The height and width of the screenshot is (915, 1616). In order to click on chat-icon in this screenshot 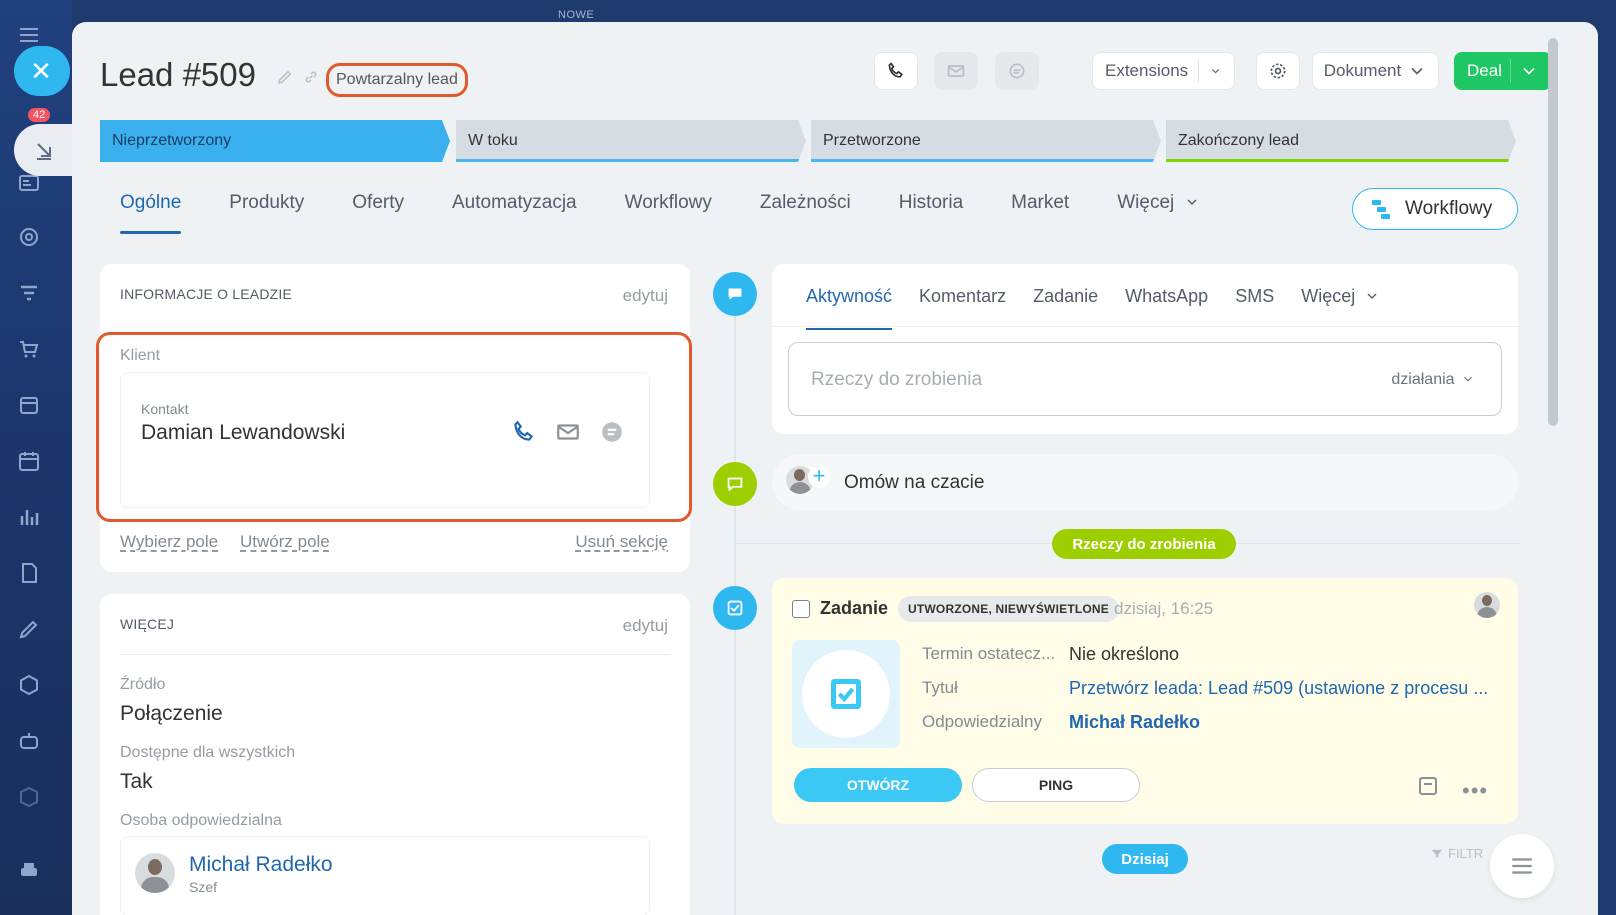, I will do `click(1017, 71)`.